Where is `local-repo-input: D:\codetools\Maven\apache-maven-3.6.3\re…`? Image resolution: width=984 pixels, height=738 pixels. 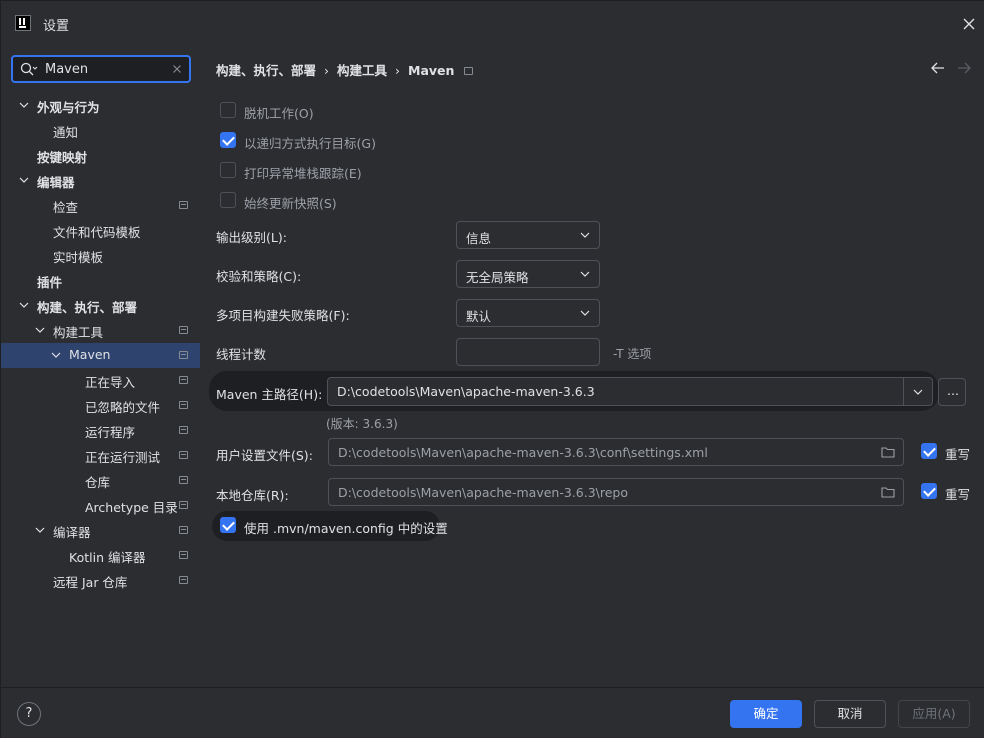 local-repo-input: D:\codetools\Maven\apache-maven-3.6.3\re… is located at coordinates (616, 492).